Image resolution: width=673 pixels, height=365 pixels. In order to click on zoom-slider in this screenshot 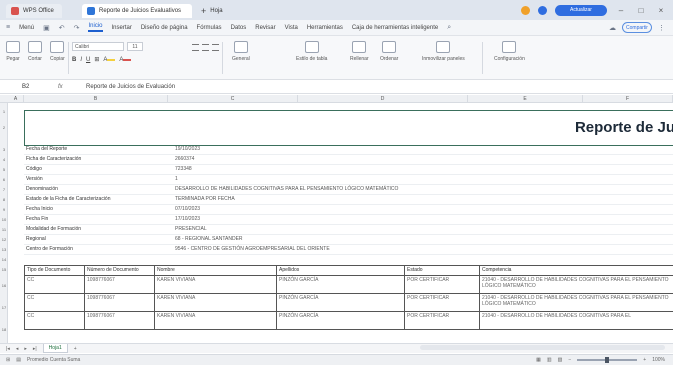, I will do `click(607, 360)`.